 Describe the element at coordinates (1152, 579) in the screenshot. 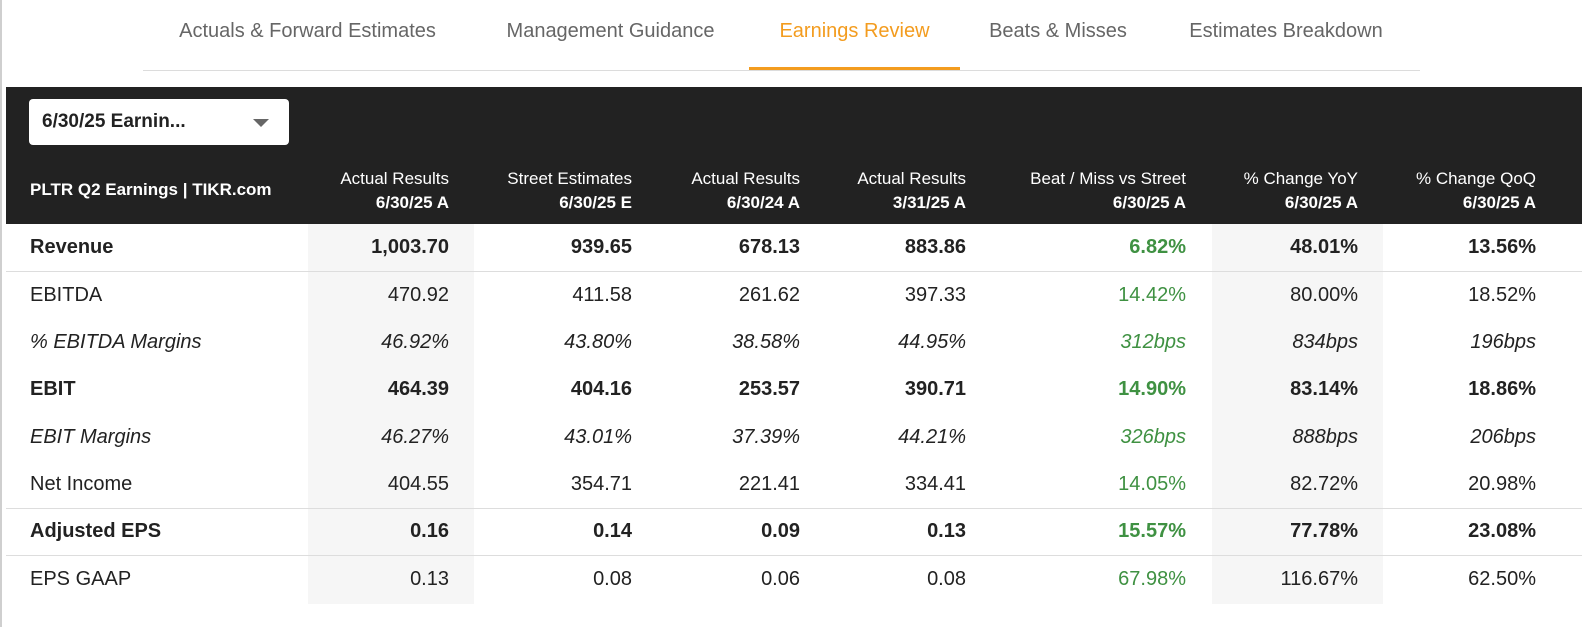

I see `row-value: 67.98%` at that location.